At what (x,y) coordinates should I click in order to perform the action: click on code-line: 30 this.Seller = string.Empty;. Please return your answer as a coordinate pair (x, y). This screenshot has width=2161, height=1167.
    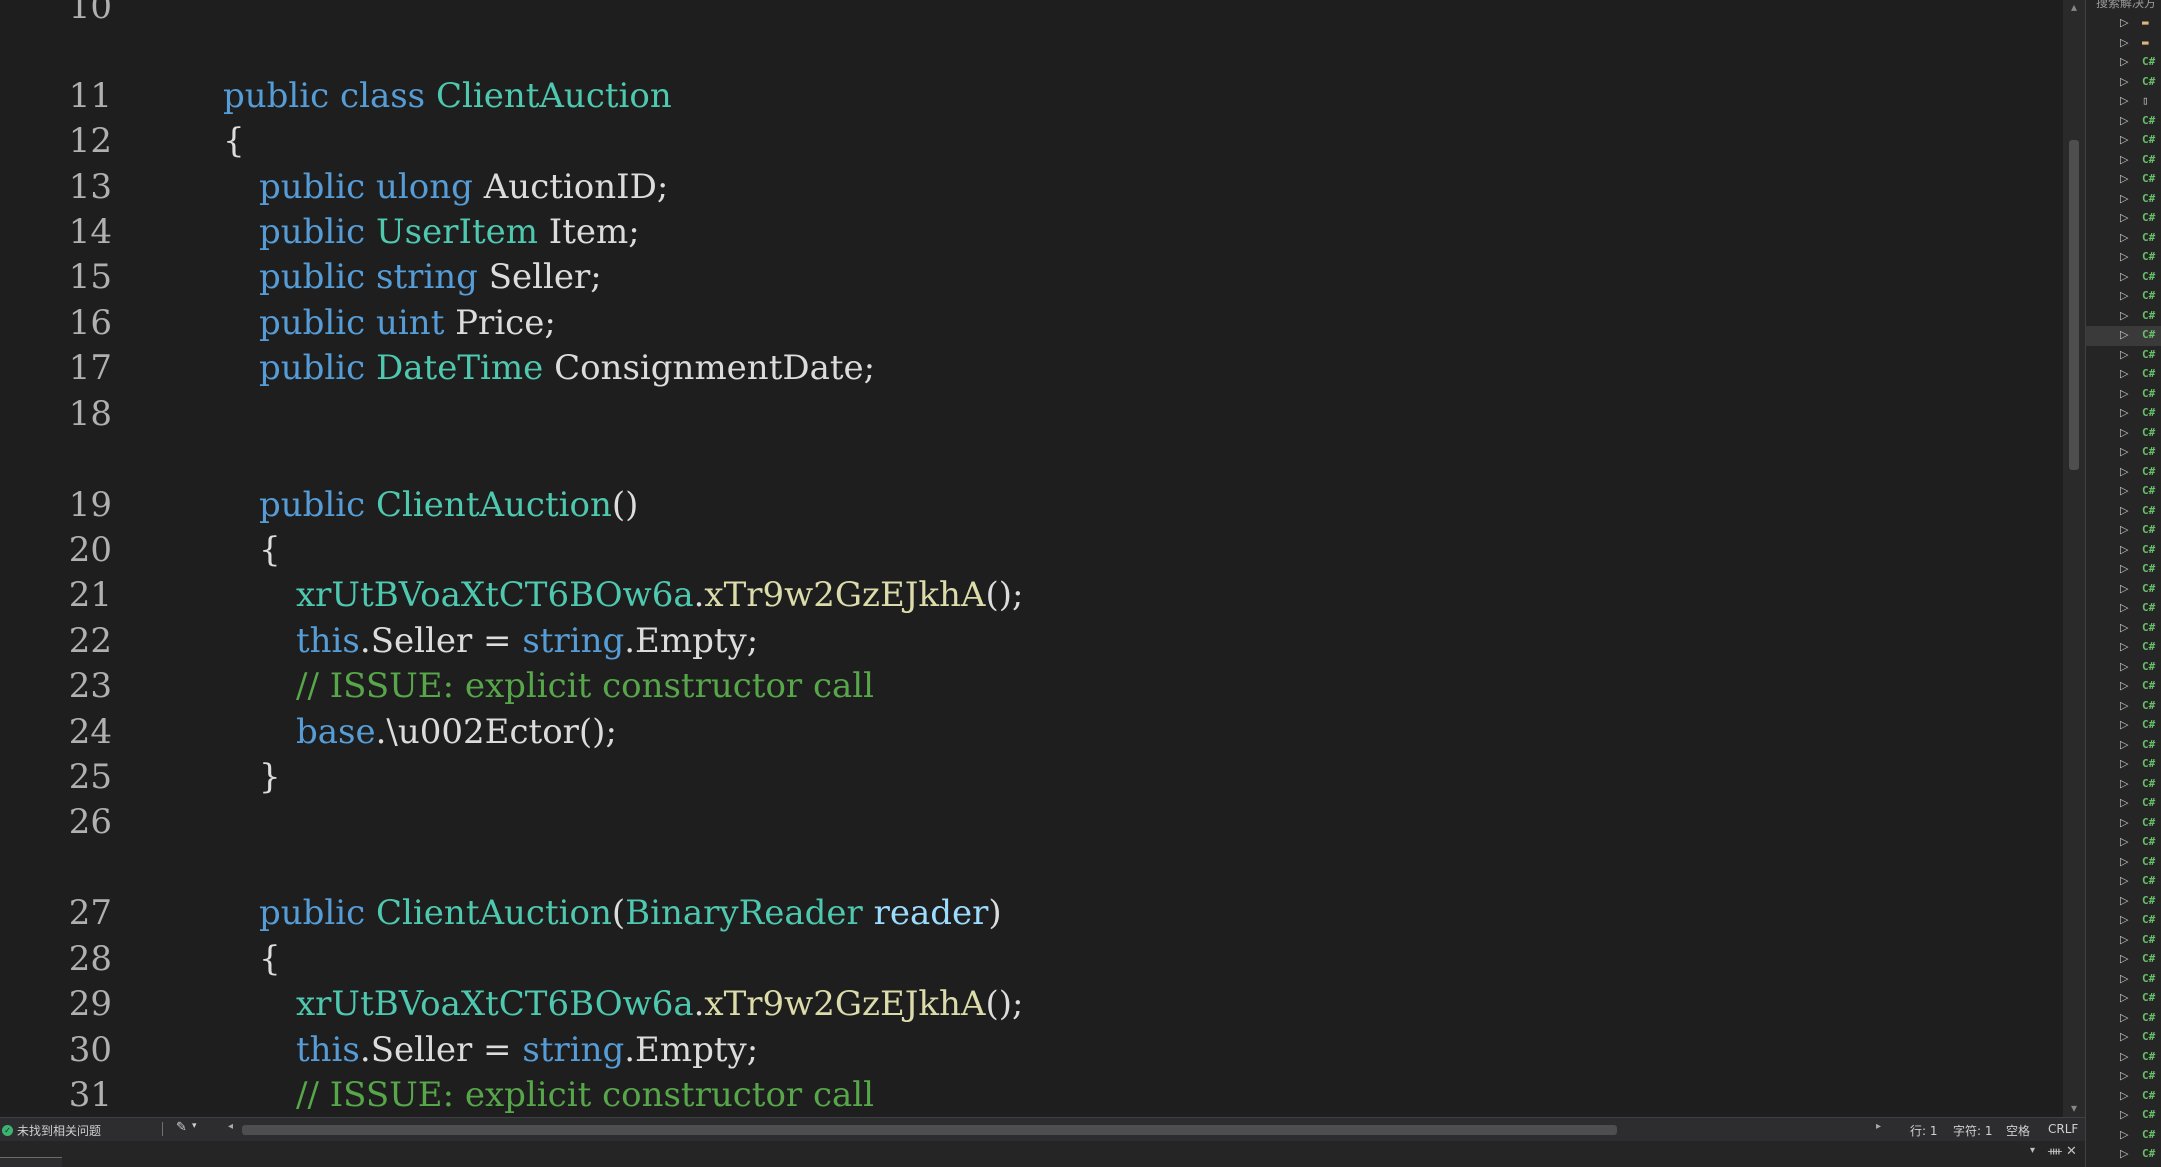
    Looking at the image, I should click on (1031, 1050).